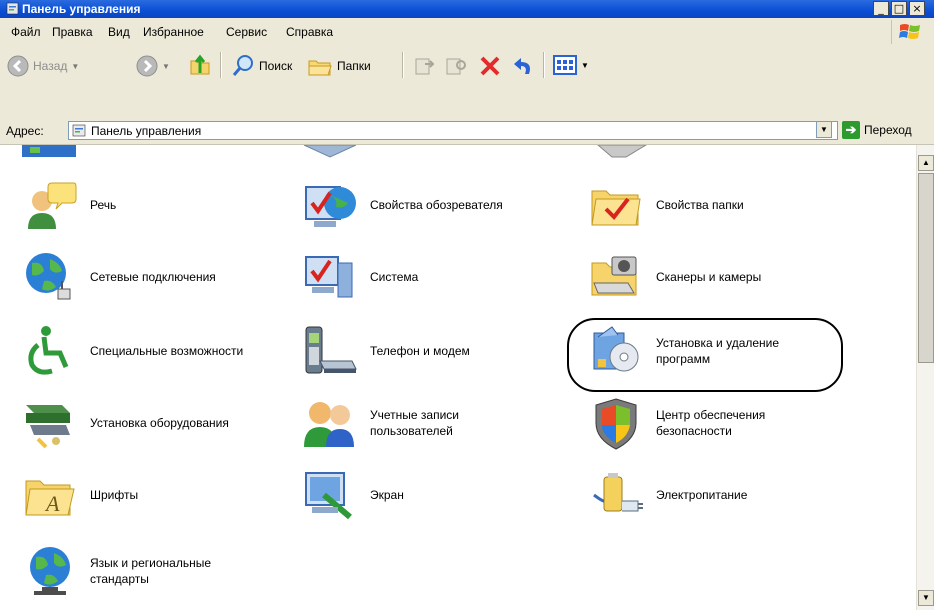 This screenshot has width=934, height=610. What do you see at coordinates (453, 130) in the screenshot?
I see `address-input: Панель управления` at bounding box center [453, 130].